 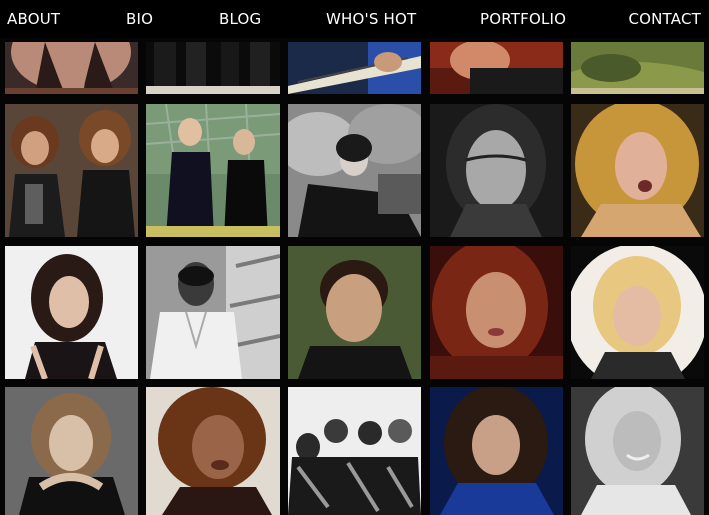 I want to click on nav-blog-link: BLOG, so click(x=240, y=19).